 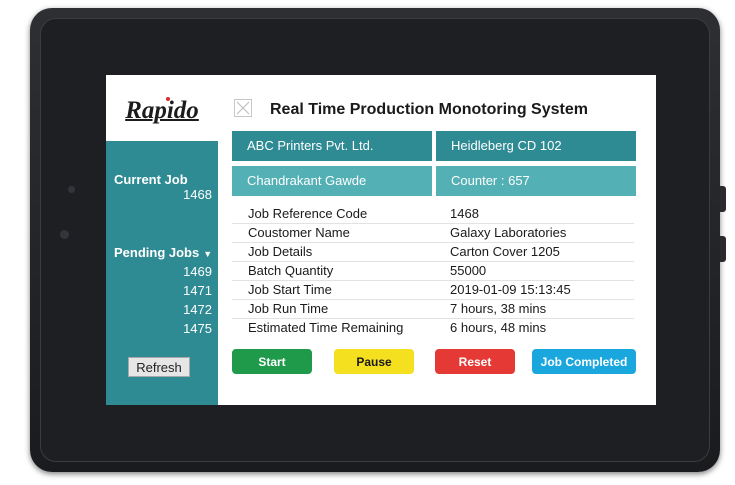 What do you see at coordinates (475, 361) in the screenshot?
I see `reset-button: Reset` at bounding box center [475, 361].